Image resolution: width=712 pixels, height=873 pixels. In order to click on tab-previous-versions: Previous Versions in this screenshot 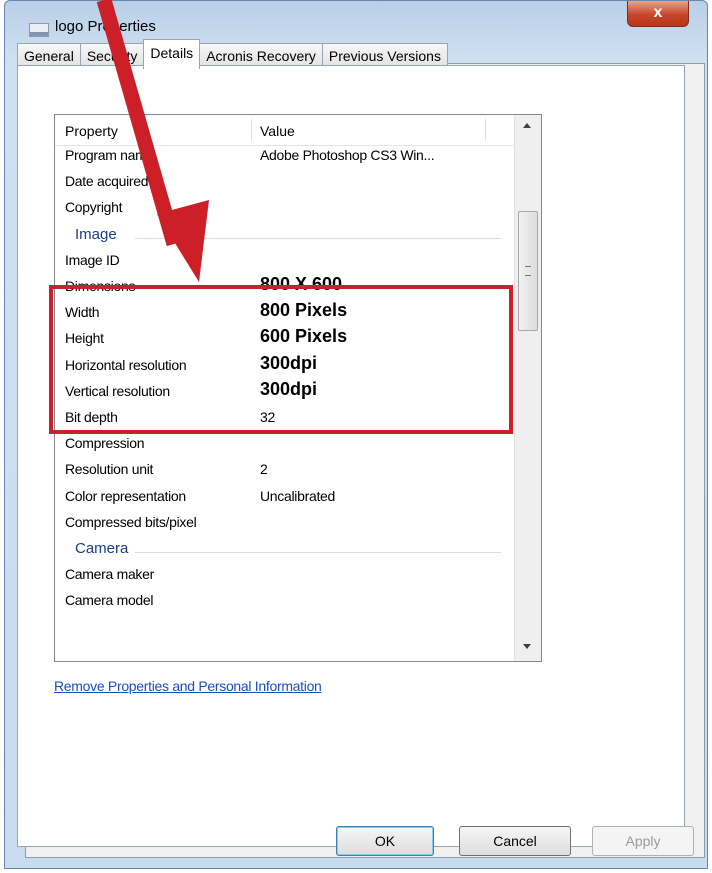, I will do `click(384, 55)`.